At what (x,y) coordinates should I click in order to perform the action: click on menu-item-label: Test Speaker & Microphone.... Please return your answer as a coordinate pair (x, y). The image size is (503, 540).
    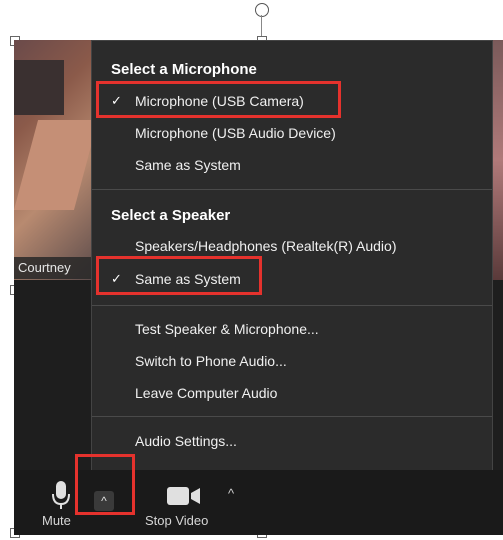
    Looking at the image, I should click on (227, 329).